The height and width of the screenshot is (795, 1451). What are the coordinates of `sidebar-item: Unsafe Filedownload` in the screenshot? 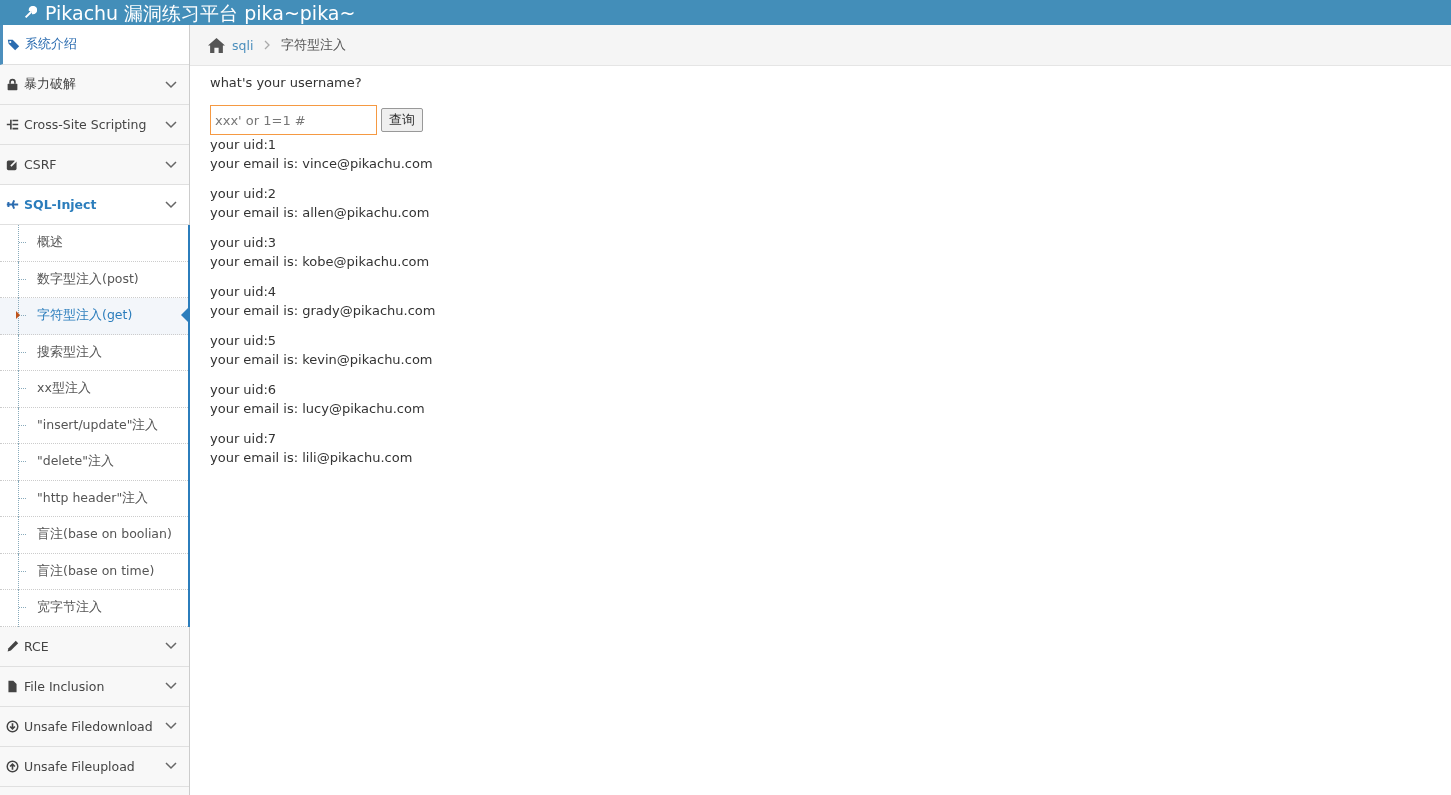 It's located at (94, 726).